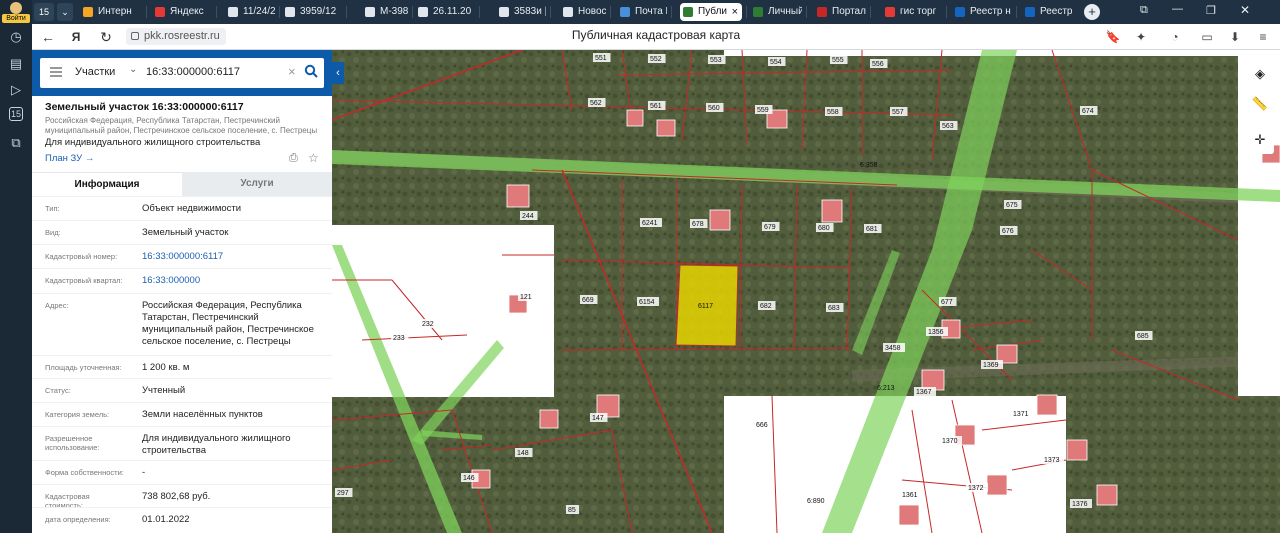  I want to click on search-input: 16:33:000000:6117, so click(193, 72).